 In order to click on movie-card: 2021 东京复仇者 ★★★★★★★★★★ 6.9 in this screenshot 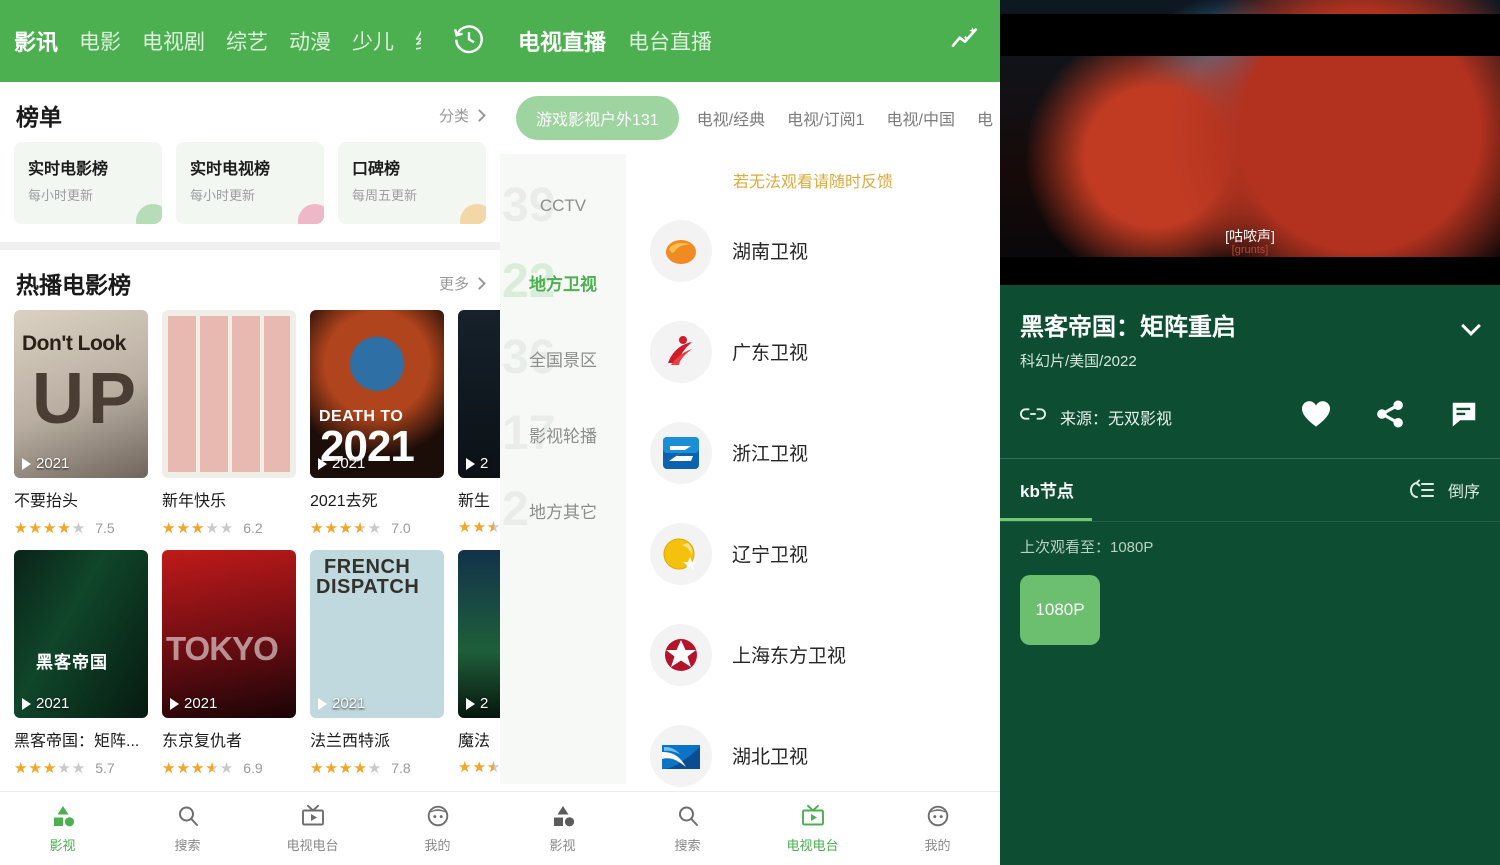, I will do `click(229, 663)`.